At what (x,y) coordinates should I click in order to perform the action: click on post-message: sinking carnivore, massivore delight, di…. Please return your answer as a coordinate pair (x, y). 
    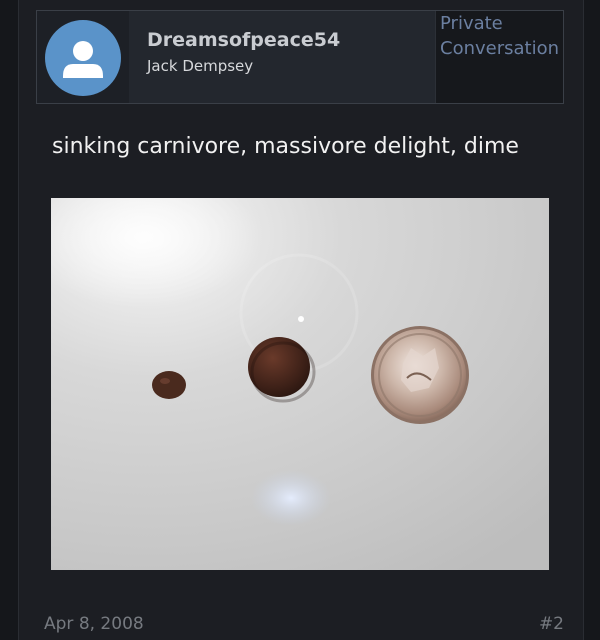
    Looking at the image, I should click on (285, 146).